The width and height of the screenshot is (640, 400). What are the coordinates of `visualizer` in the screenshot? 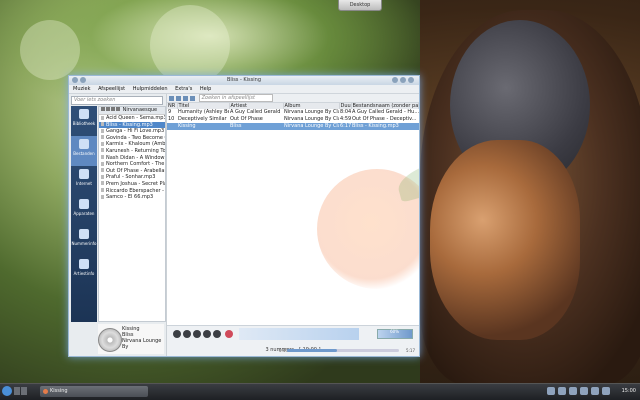 It's located at (299, 334).